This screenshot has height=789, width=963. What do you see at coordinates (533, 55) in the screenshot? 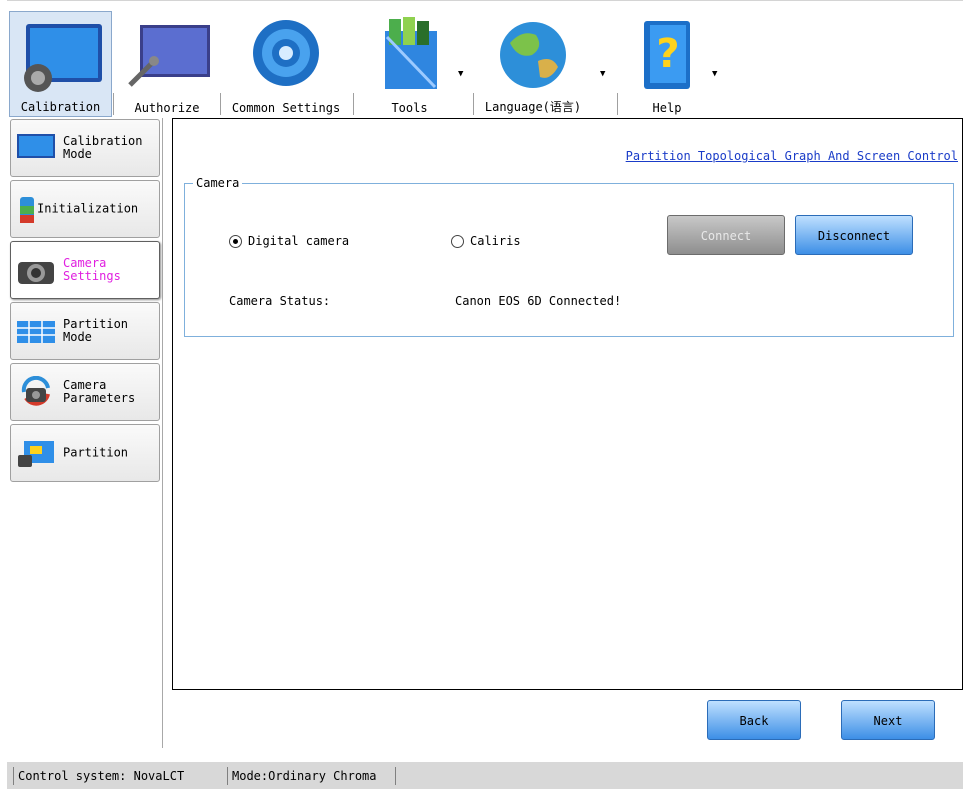
I see `language-globe-icon` at bounding box center [533, 55].